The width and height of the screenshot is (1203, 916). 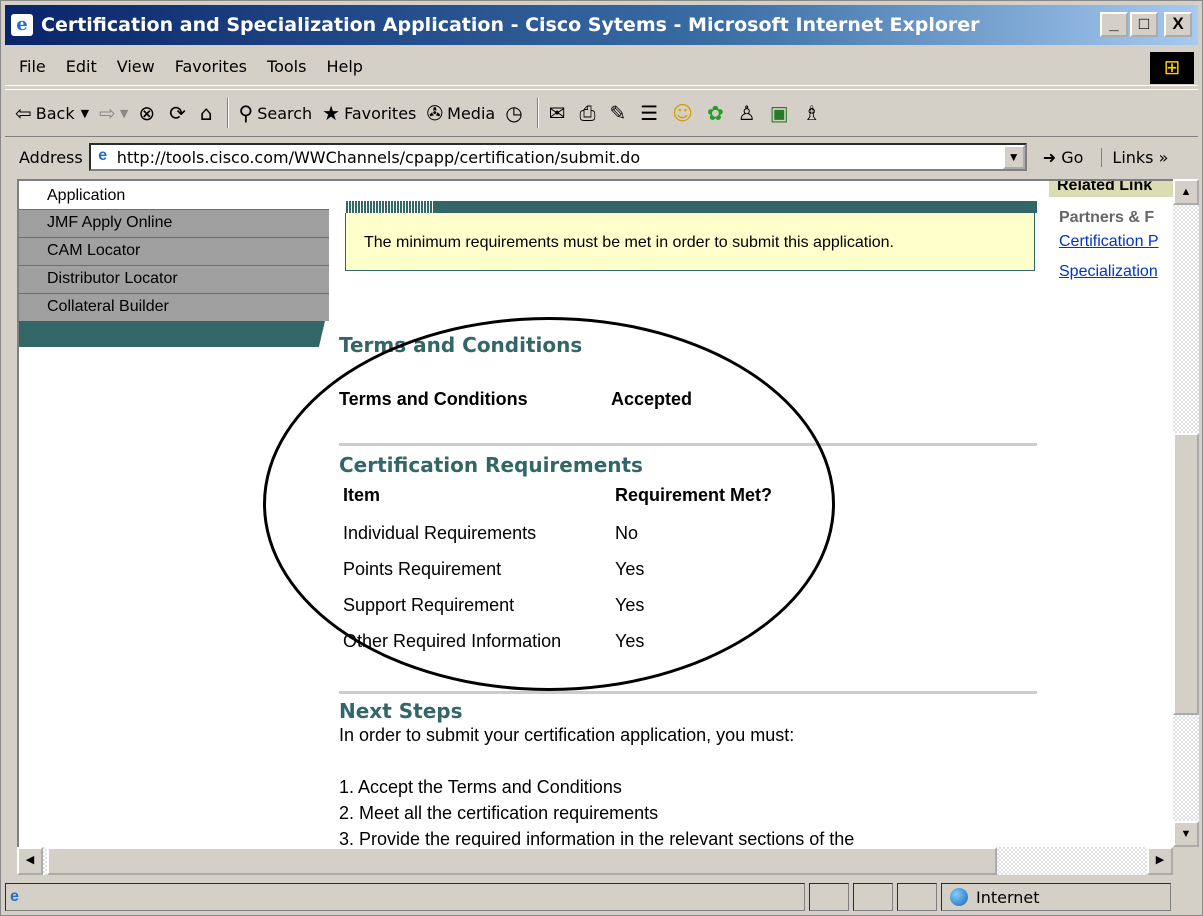 I want to click on window-controls: _ □ X, so click(x=1146, y=24).